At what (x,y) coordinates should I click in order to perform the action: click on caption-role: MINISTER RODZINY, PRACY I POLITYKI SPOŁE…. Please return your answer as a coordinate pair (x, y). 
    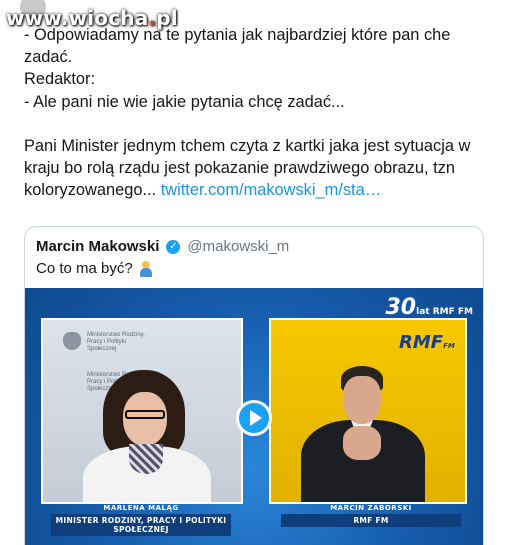
    Looking at the image, I should click on (141, 525).